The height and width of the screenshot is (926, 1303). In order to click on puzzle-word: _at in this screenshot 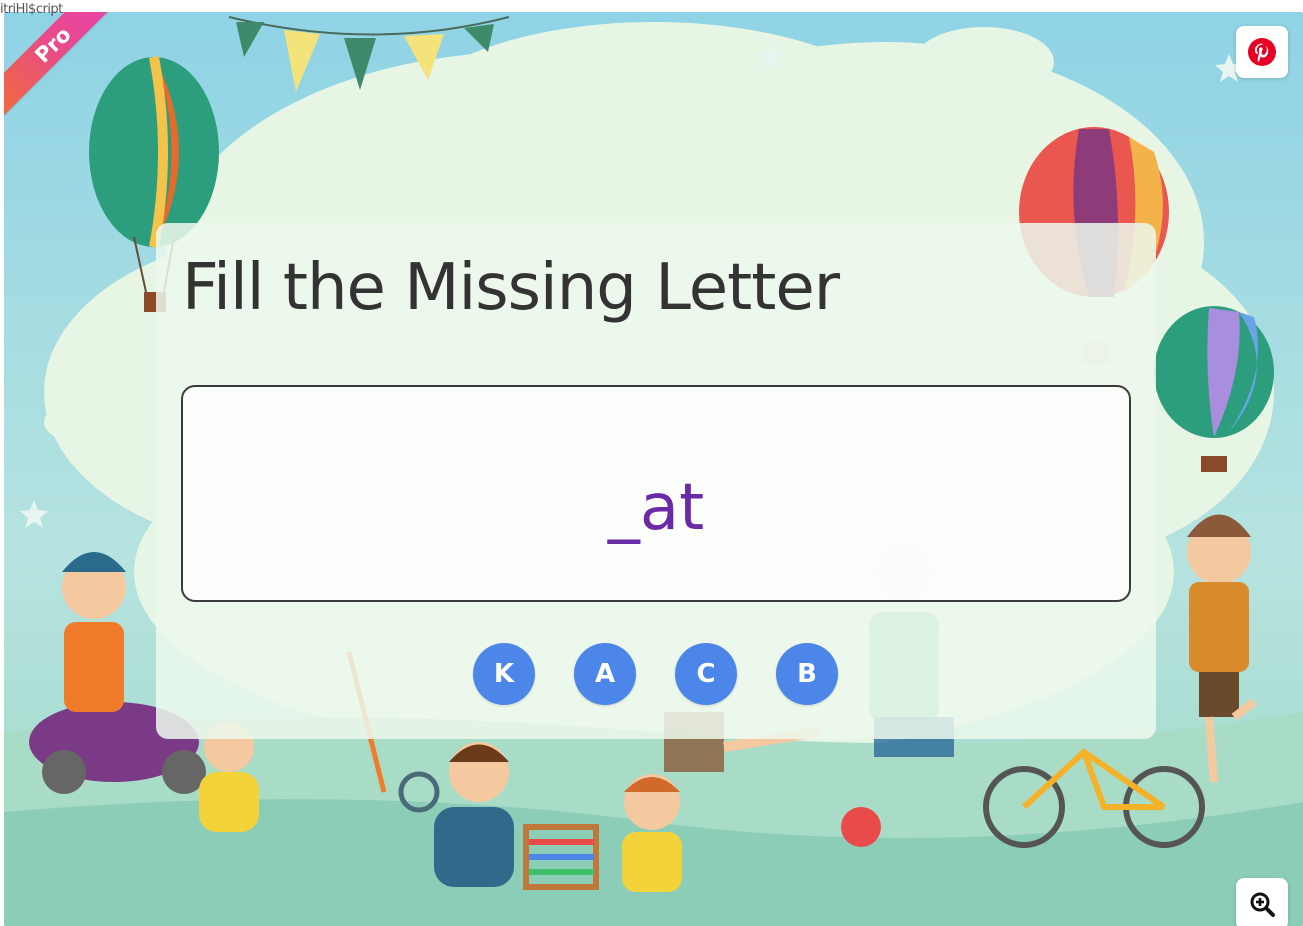, I will do `click(656, 508)`.